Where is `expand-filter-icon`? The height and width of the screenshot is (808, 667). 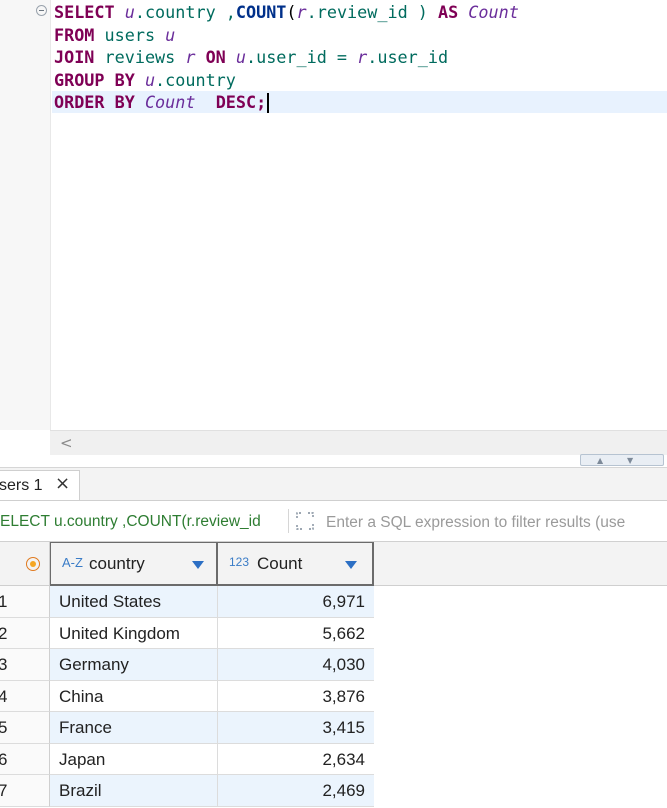
expand-filter-icon is located at coordinates (303, 521).